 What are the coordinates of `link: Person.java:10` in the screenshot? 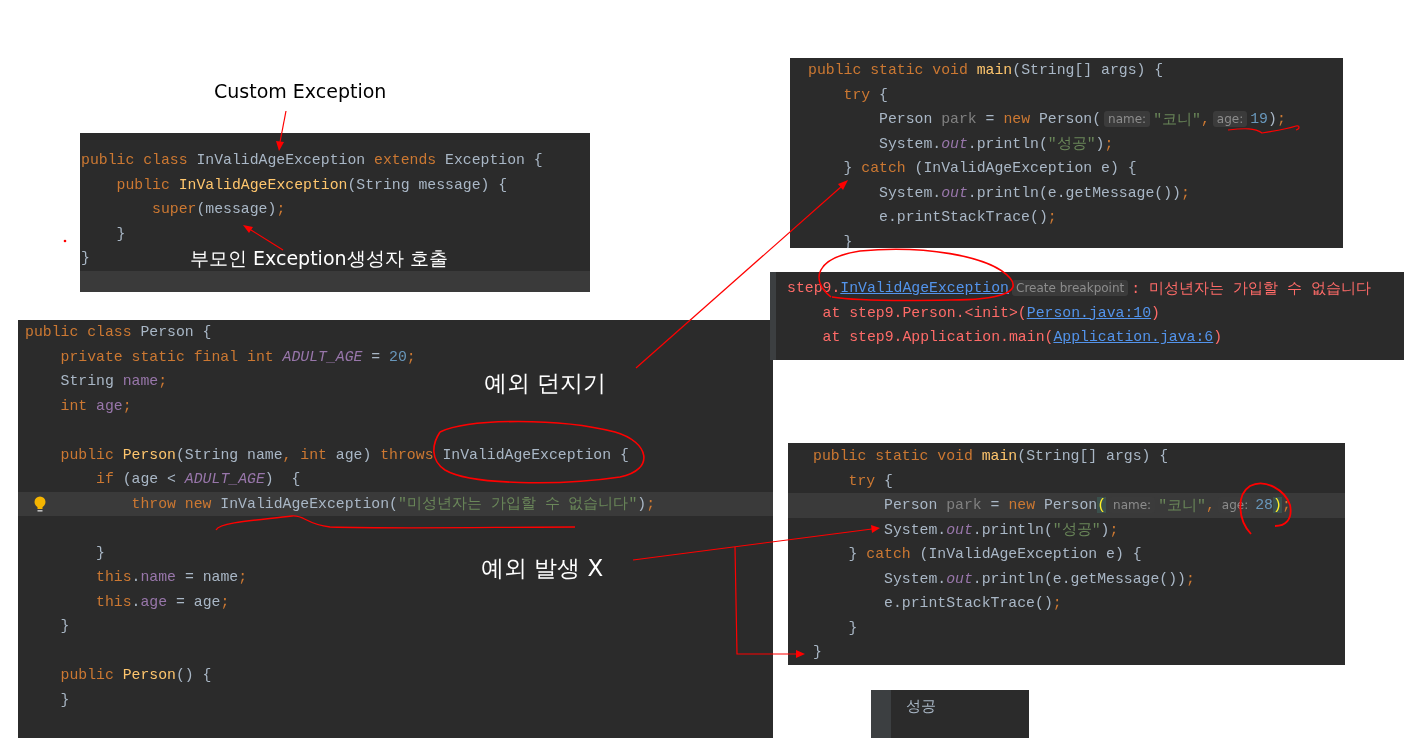 It's located at (1089, 312).